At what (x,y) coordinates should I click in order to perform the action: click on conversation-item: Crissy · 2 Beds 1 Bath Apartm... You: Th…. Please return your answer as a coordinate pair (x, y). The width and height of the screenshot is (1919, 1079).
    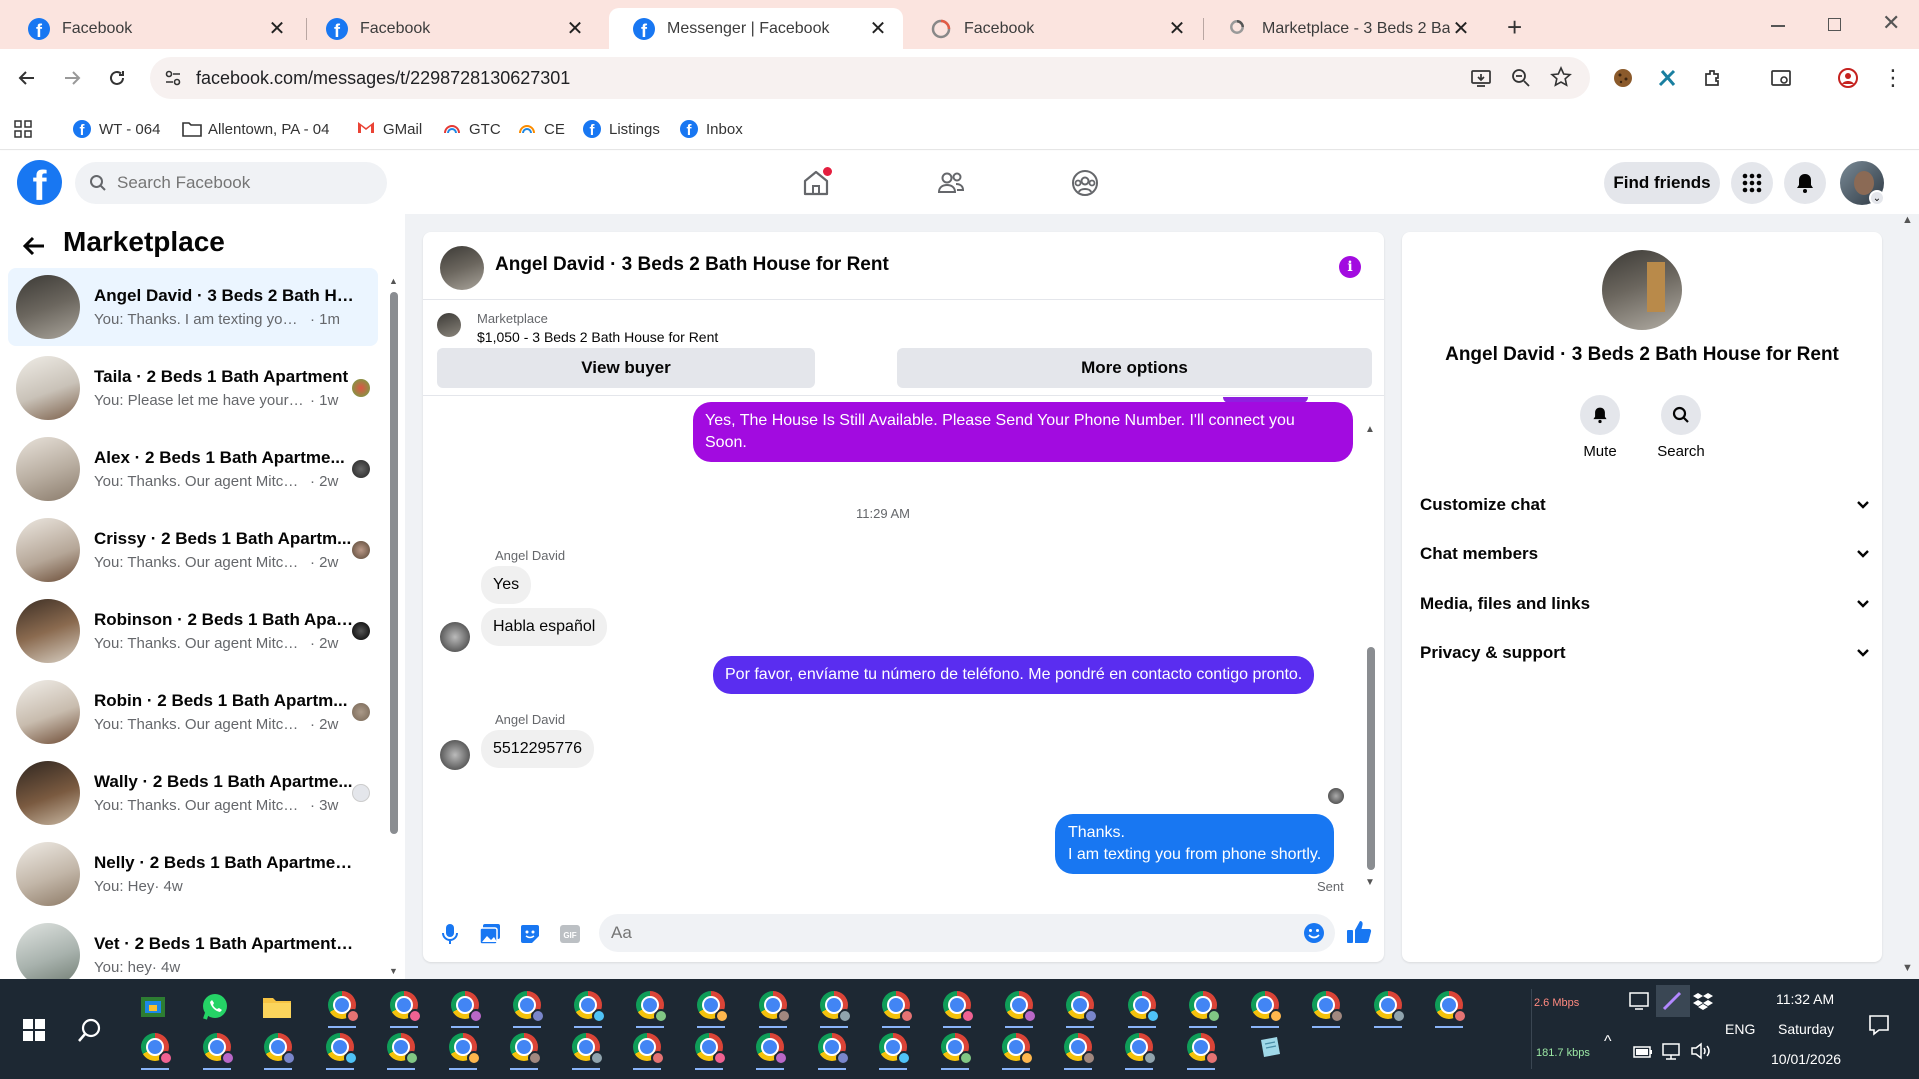
    Looking at the image, I should click on (193, 550).